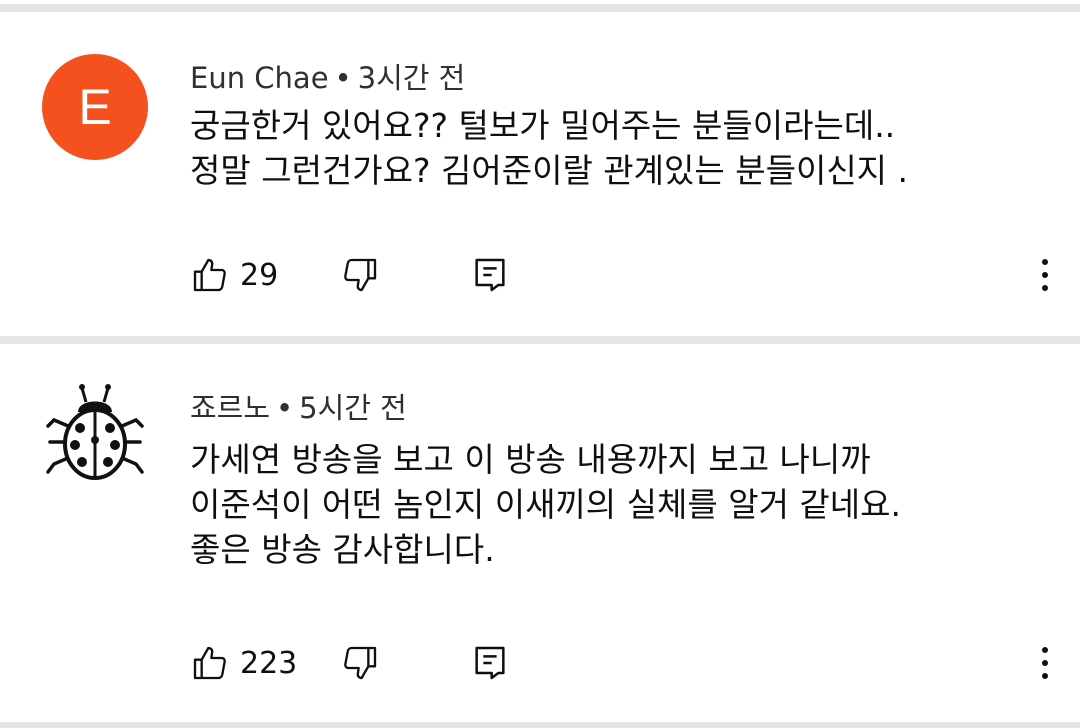  I want to click on comment-line: 궁금한거 있어요?? 털보가 밀어주는 분들이라는데.., so click(543, 125).